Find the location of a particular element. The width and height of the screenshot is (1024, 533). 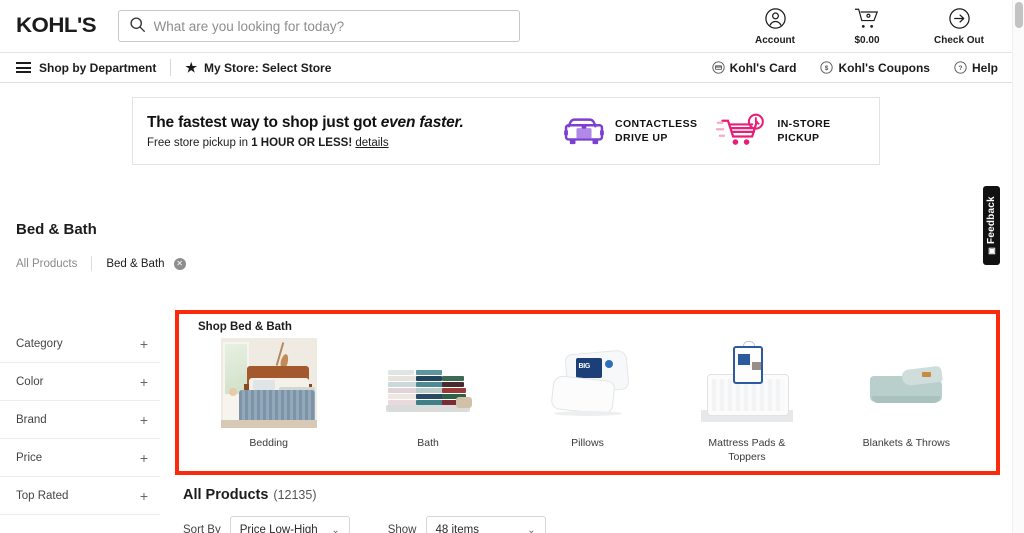

drive-up-line2: DRIVE UP is located at coordinates (641, 138).